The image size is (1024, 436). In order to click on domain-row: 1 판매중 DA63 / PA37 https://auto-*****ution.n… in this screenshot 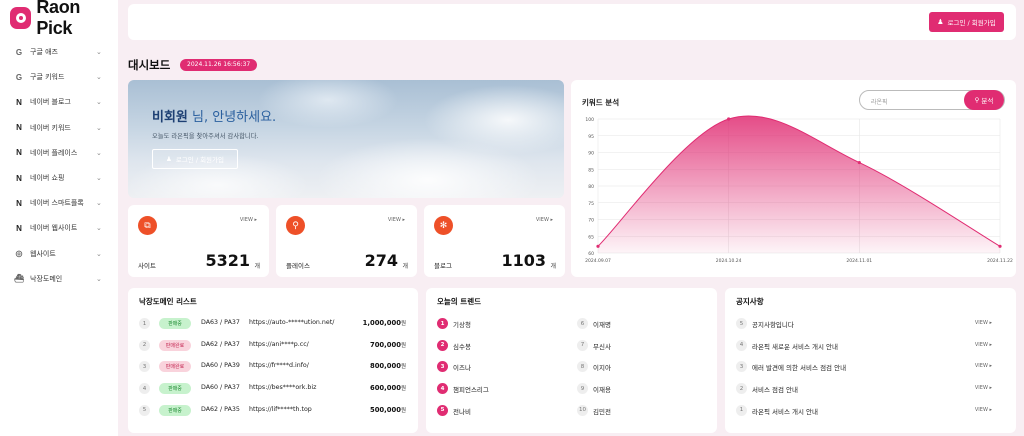, I will do `click(273, 324)`.